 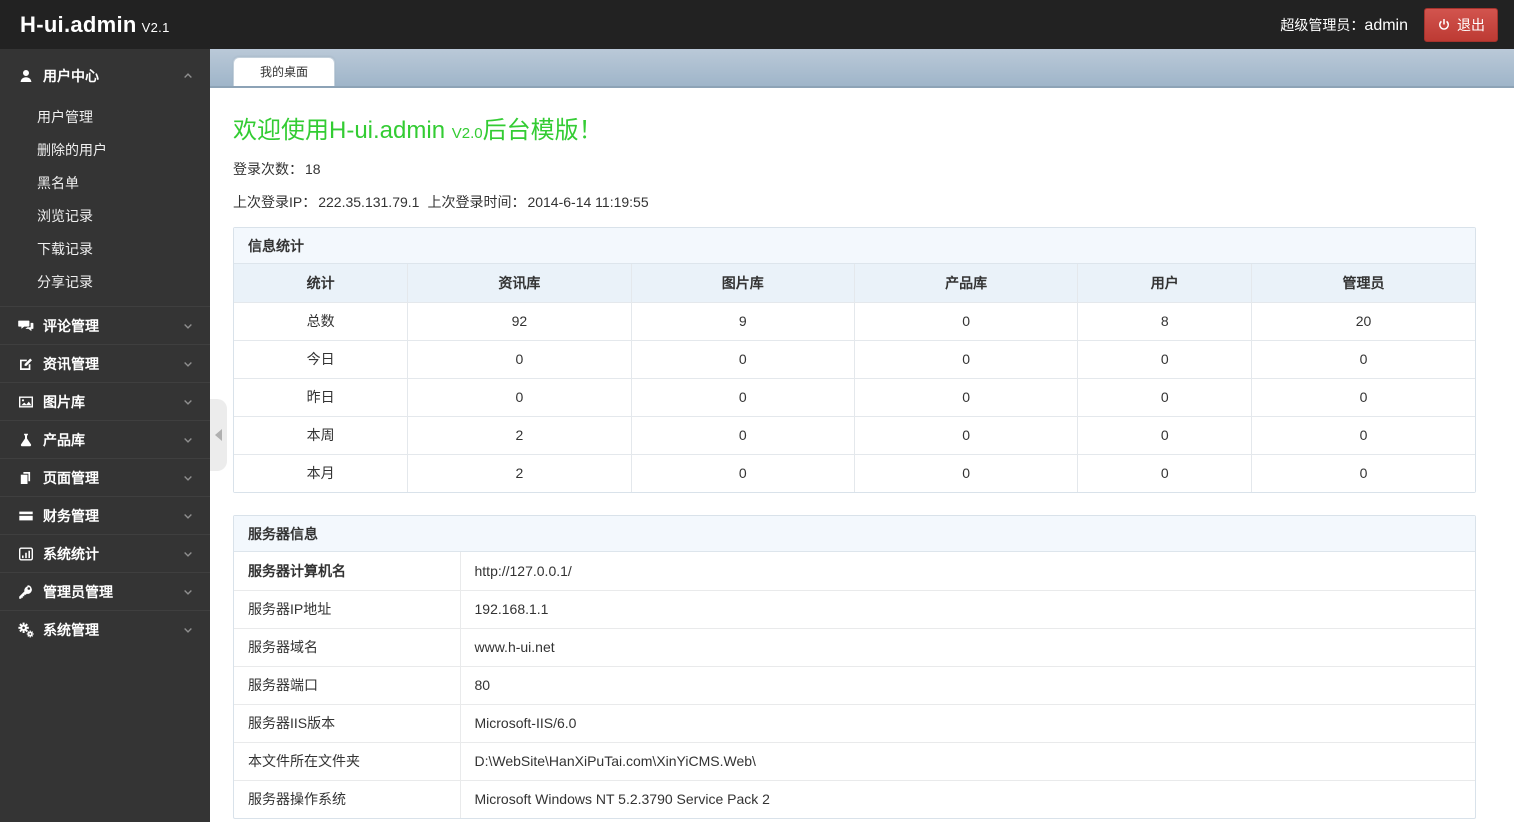 I want to click on stats-column-header: 用户, so click(x=1165, y=283).